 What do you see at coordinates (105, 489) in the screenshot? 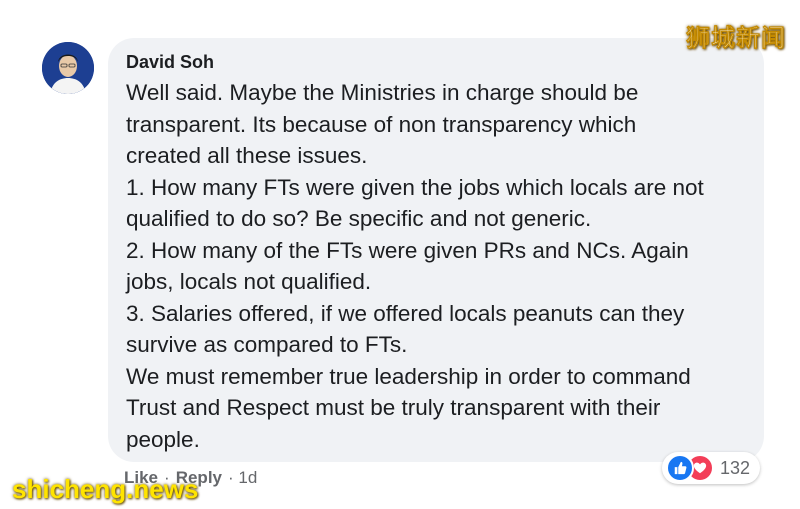
I see `watermark-bottom: shicheng.news` at bounding box center [105, 489].